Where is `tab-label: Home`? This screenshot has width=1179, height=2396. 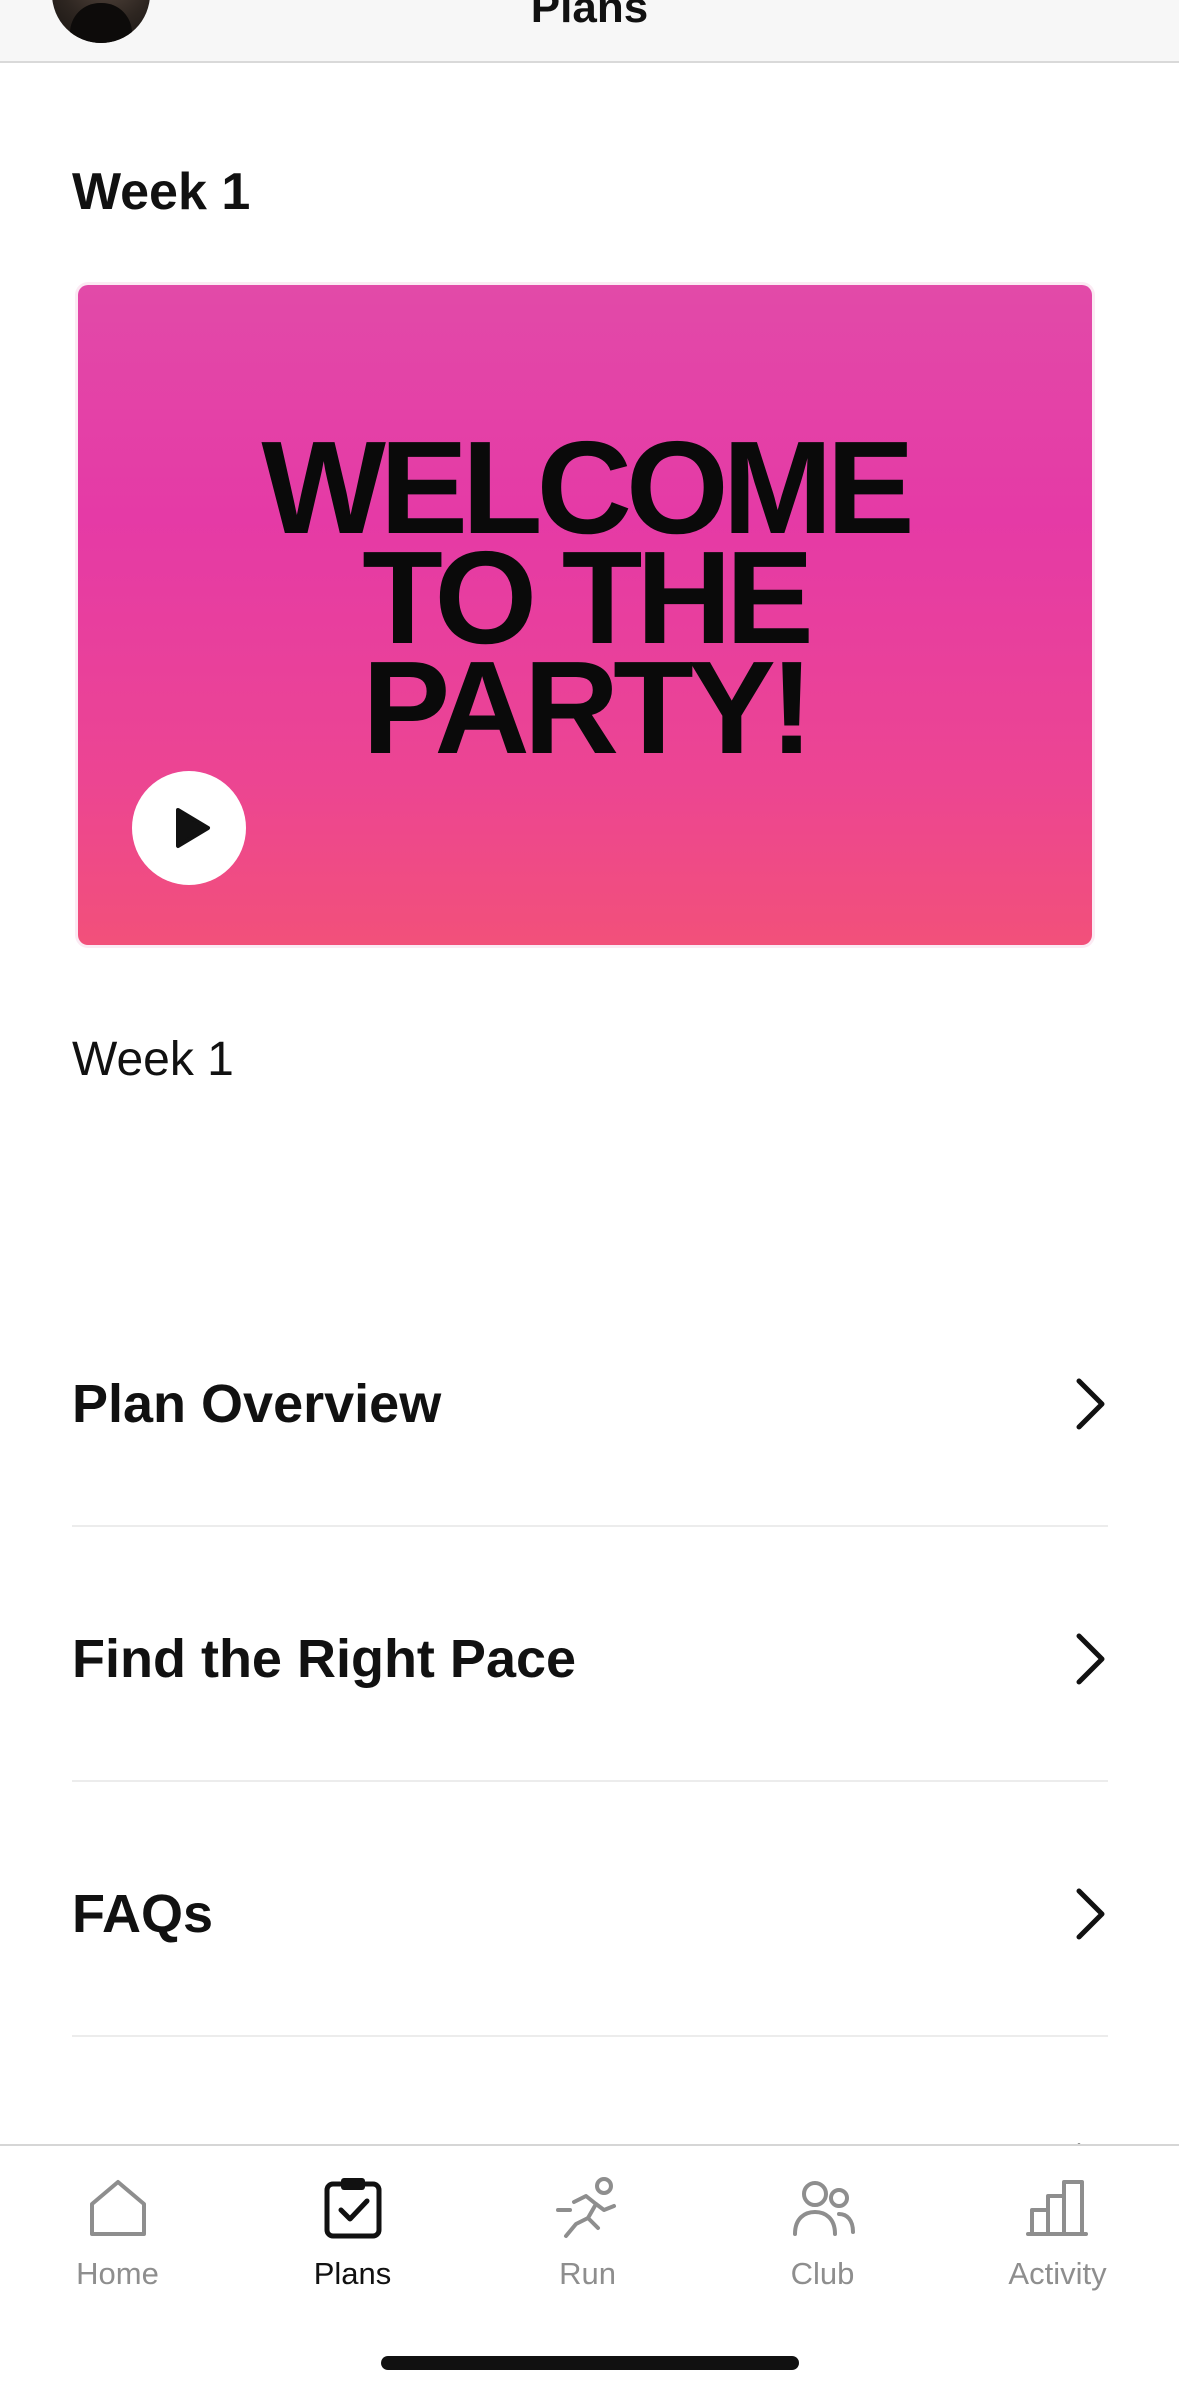 tab-label: Home is located at coordinates (117, 2273).